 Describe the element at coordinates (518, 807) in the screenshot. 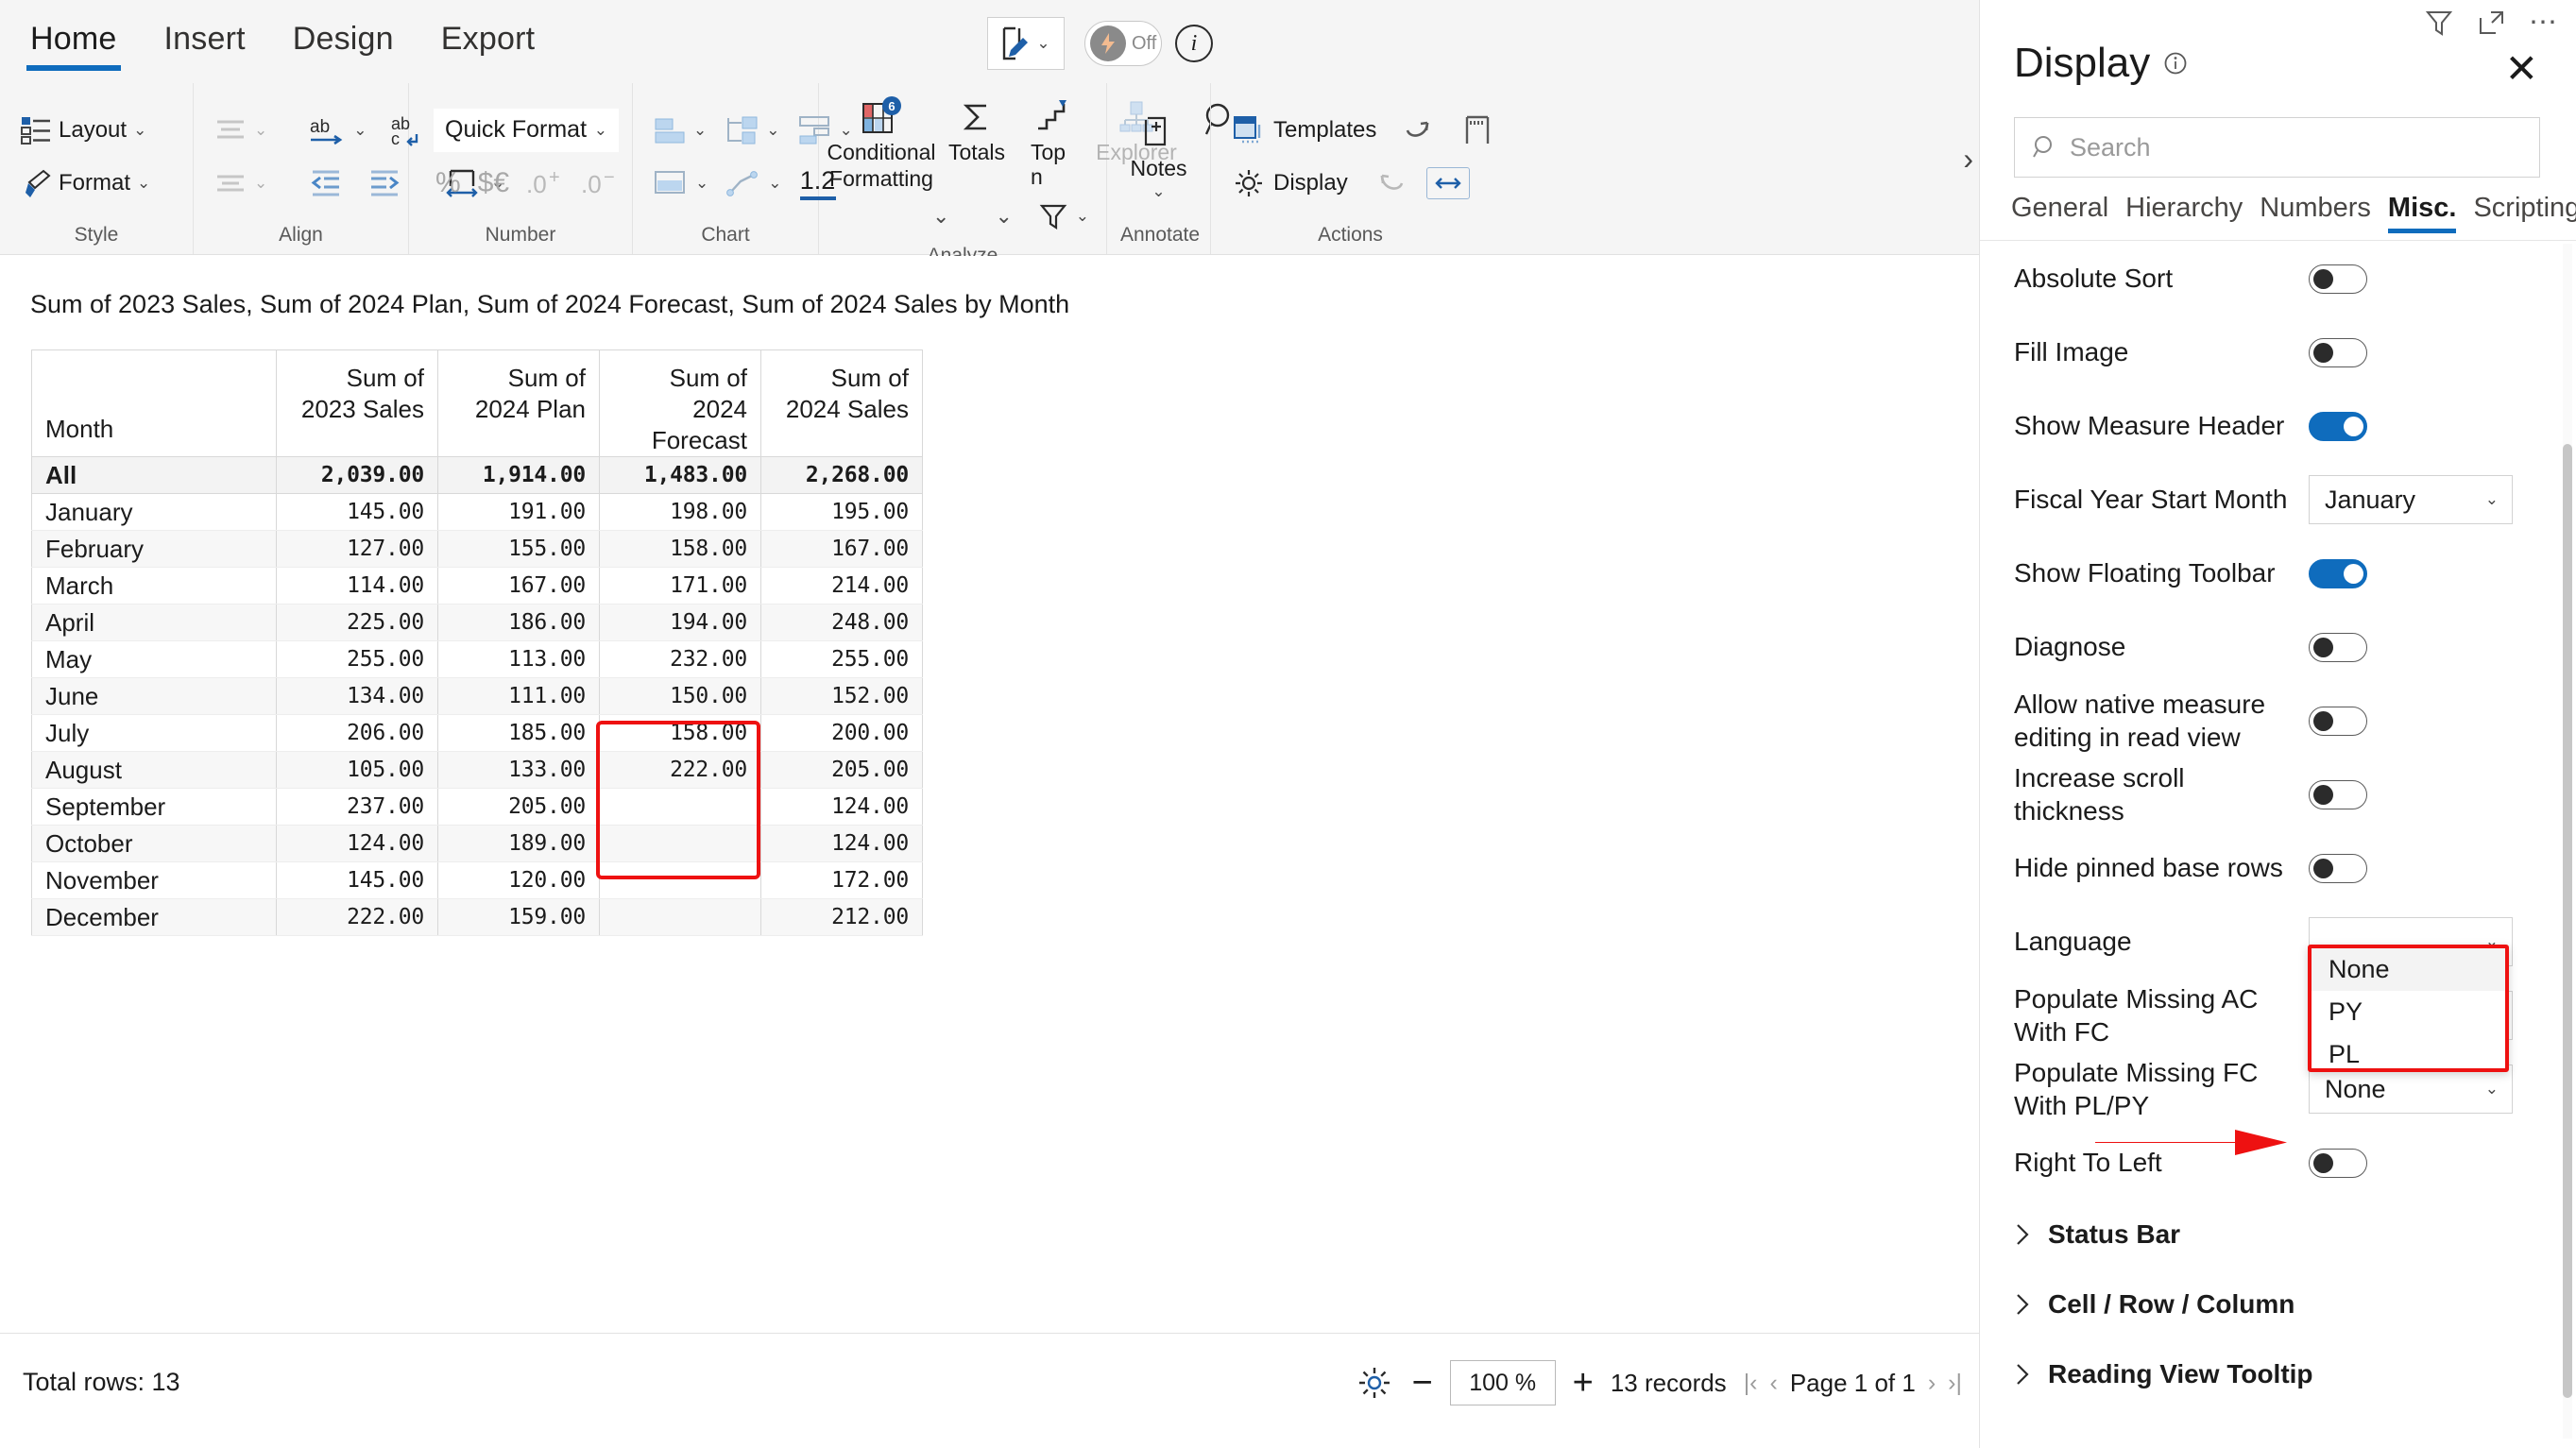

I see `cell-2024-plan: 205.00` at that location.